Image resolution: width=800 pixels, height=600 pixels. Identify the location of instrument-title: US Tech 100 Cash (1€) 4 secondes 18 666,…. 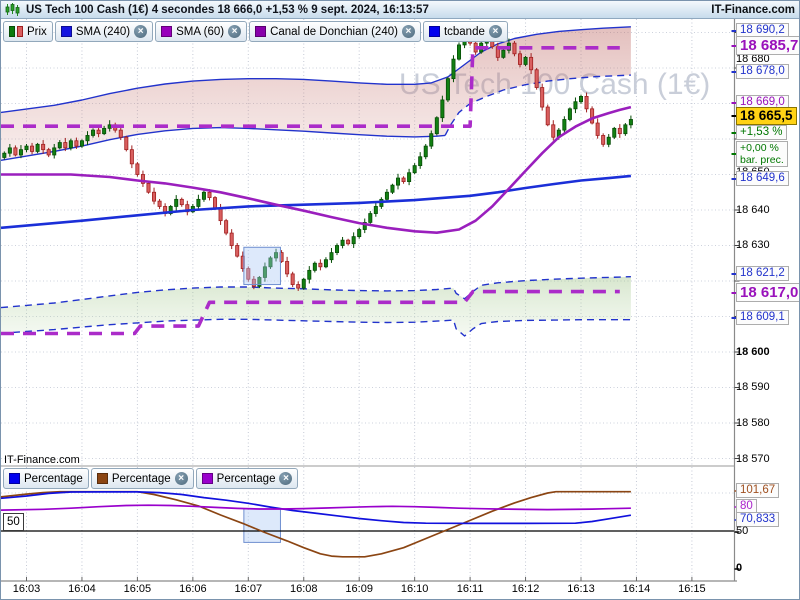
(227, 9).